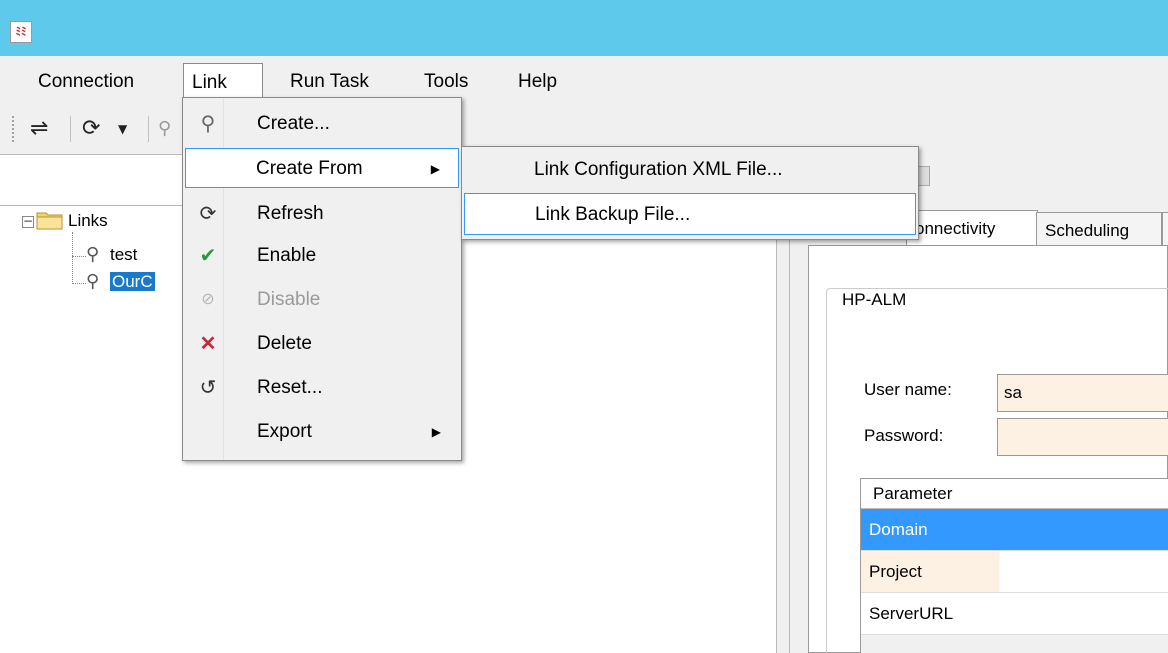  Describe the element at coordinates (1014, 494) in the screenshot. I see `grid-header-parameter: Parameter` at that location.